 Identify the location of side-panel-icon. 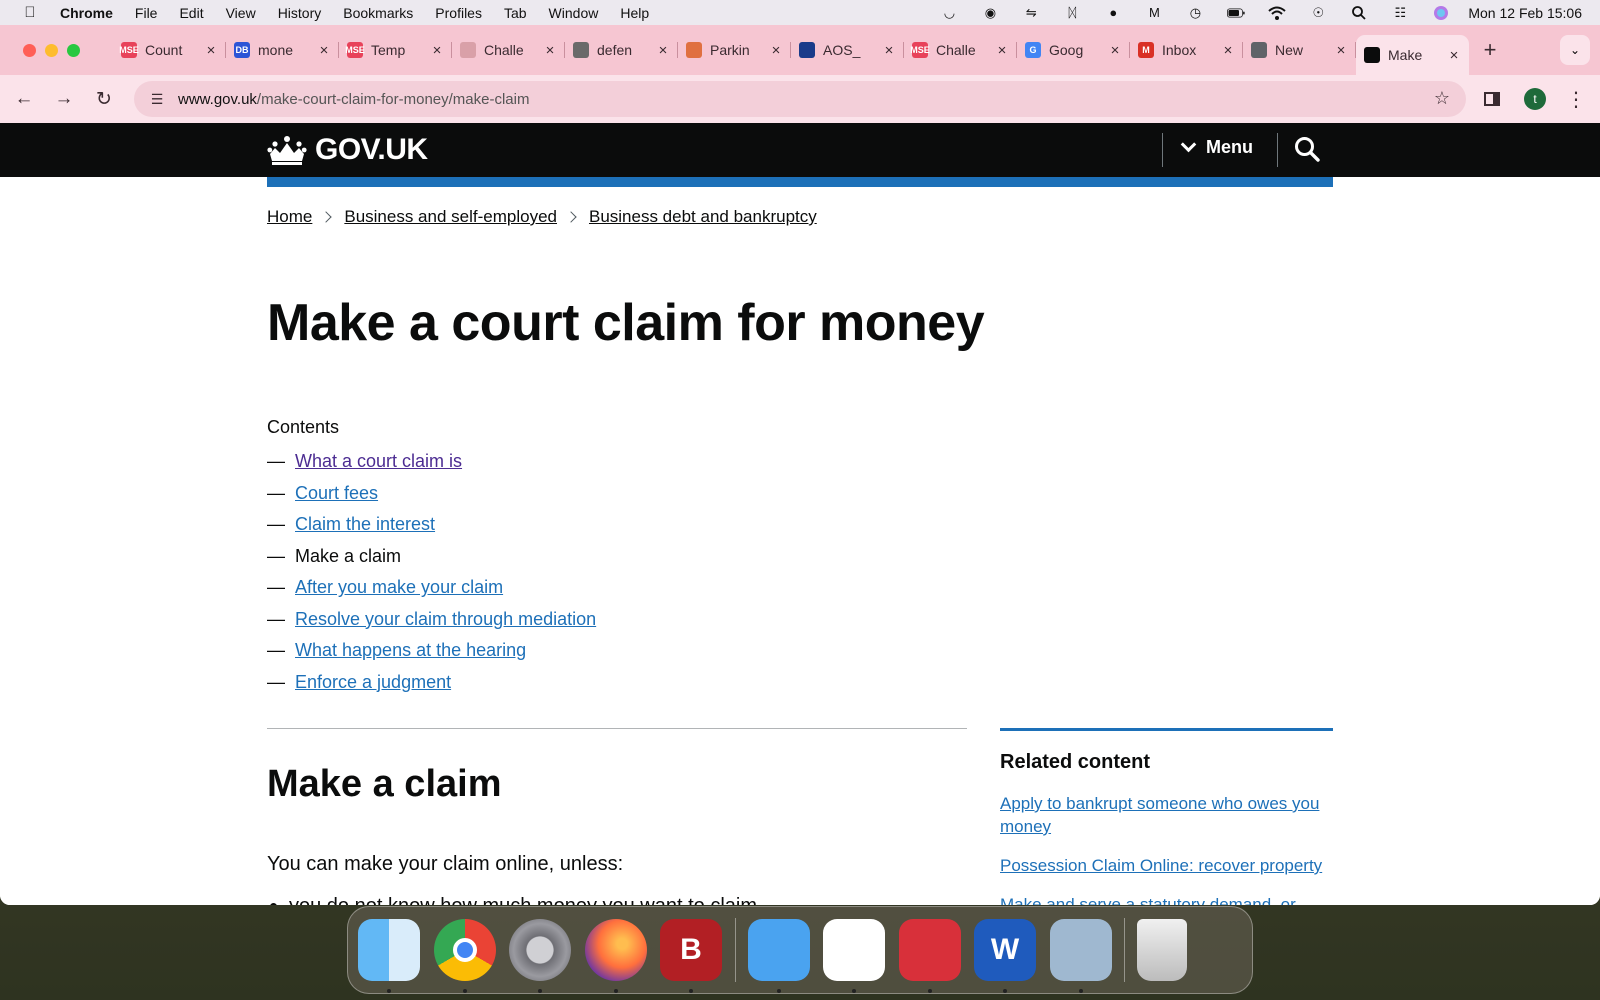
(1492, 99).